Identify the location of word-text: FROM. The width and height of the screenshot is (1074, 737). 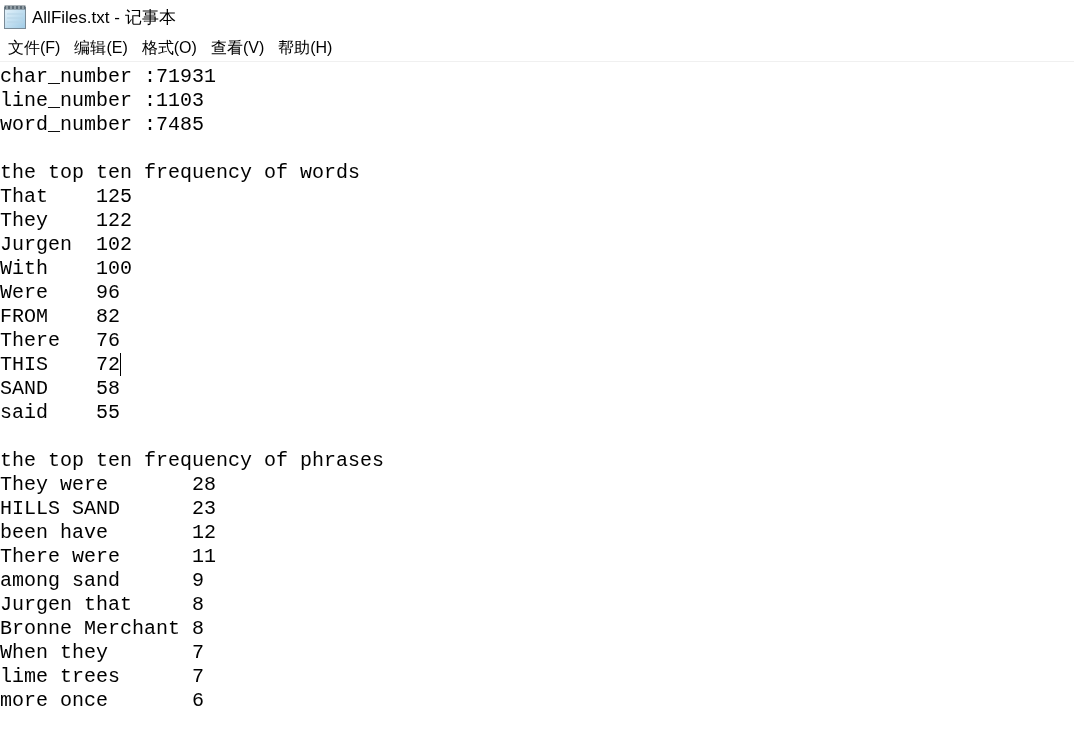
(24, 316).